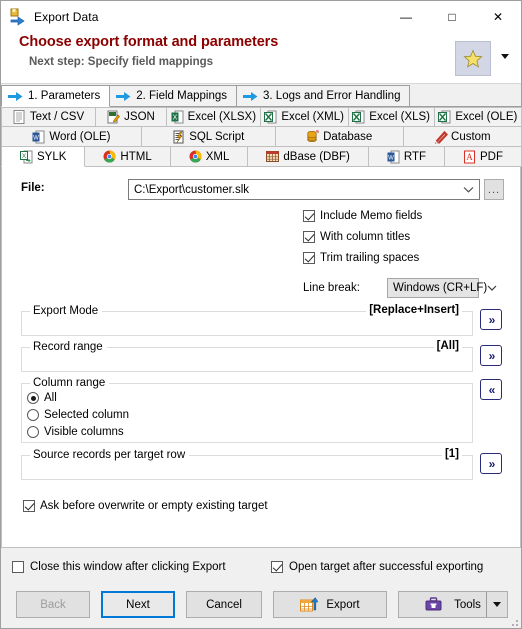 This screenshot has width=522, height=629. What do you see at coordinates (308, 157) in the screenshot?
I see `format-tab-dbase: dBase (DBF)` at bounding box center [308, 157].